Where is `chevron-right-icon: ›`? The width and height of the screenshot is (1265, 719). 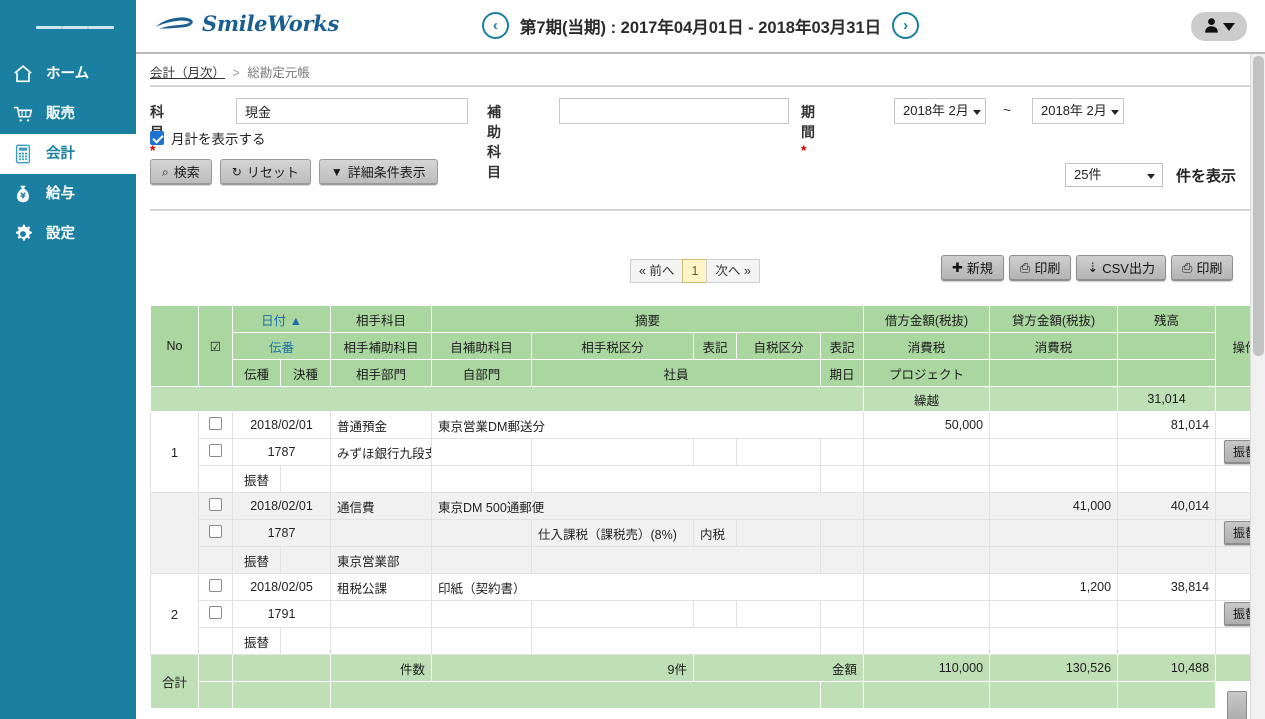 chevron-right-icon: › is located at coordinates (906, 25).